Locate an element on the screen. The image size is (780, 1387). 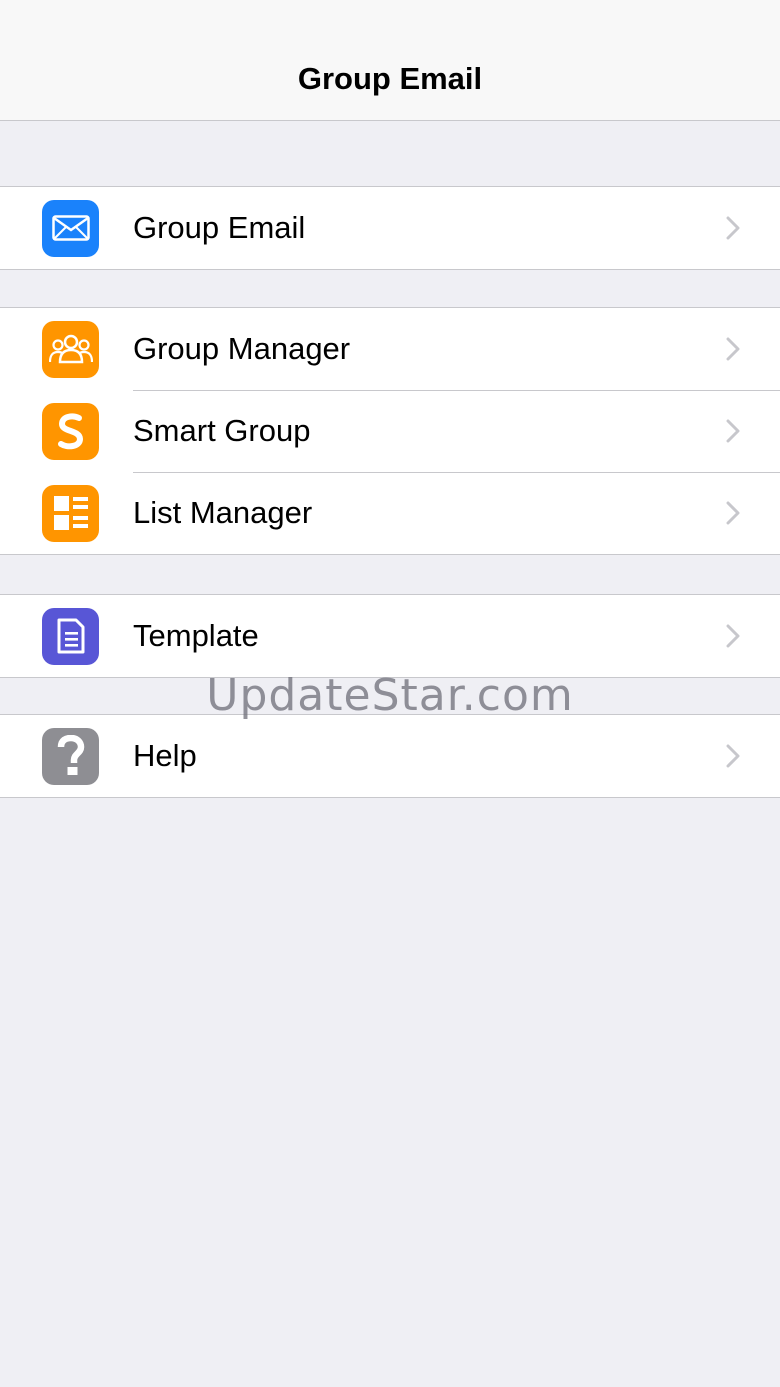
row-smart-group: Smart Group is located at coordinates (390, 431).